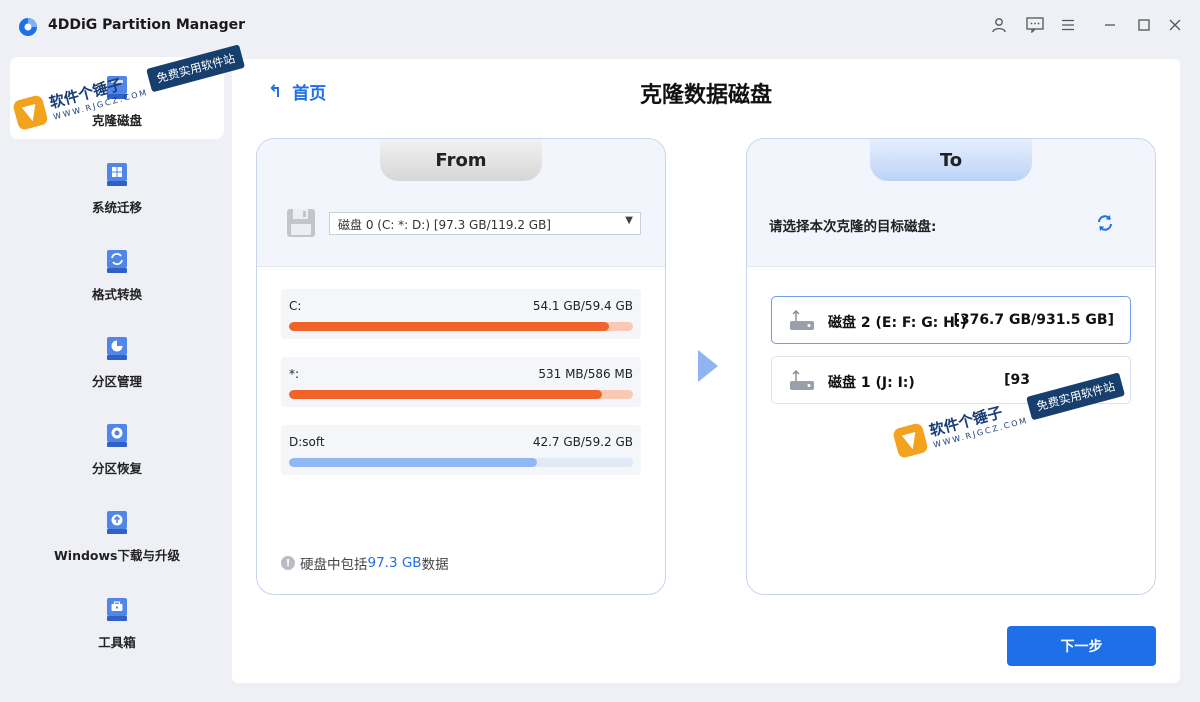 The image size is (1200, 702). I want to click on sidebar-item-windows-upgrade: Windows下载与升级, so click(117, 533).